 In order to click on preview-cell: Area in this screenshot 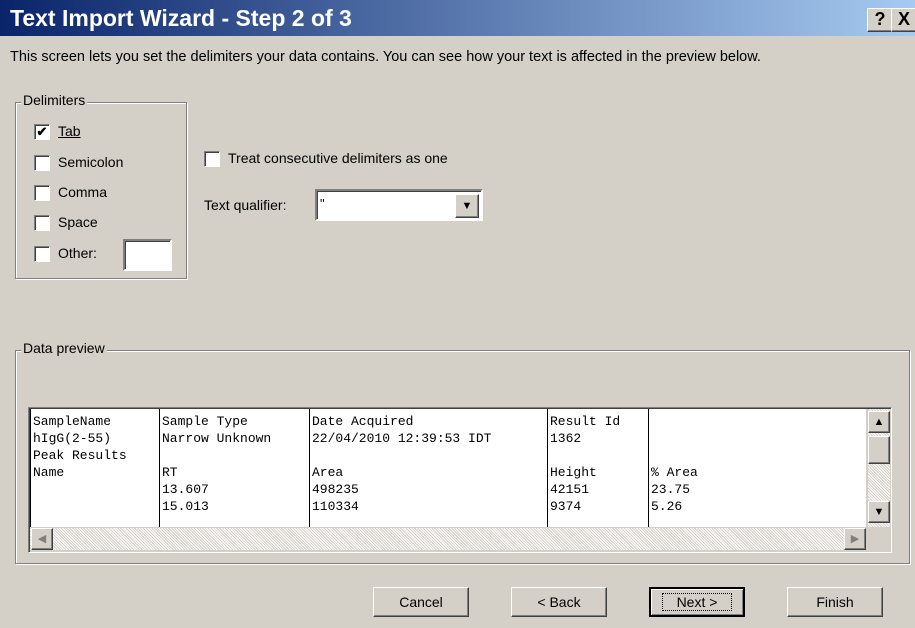, I will do `click(328, 472)`.